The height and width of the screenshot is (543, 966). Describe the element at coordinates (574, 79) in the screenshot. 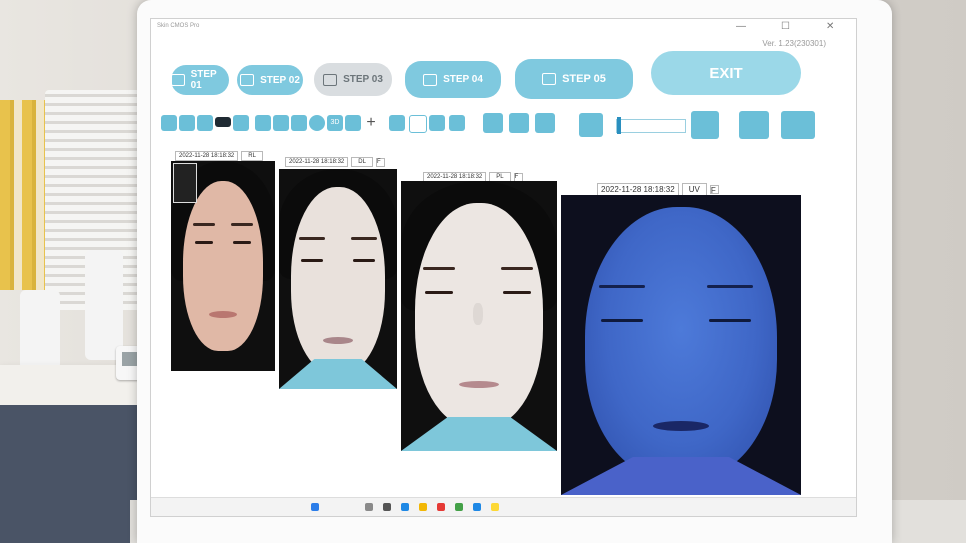

I see `step-05-button: STEP 05` at that location.